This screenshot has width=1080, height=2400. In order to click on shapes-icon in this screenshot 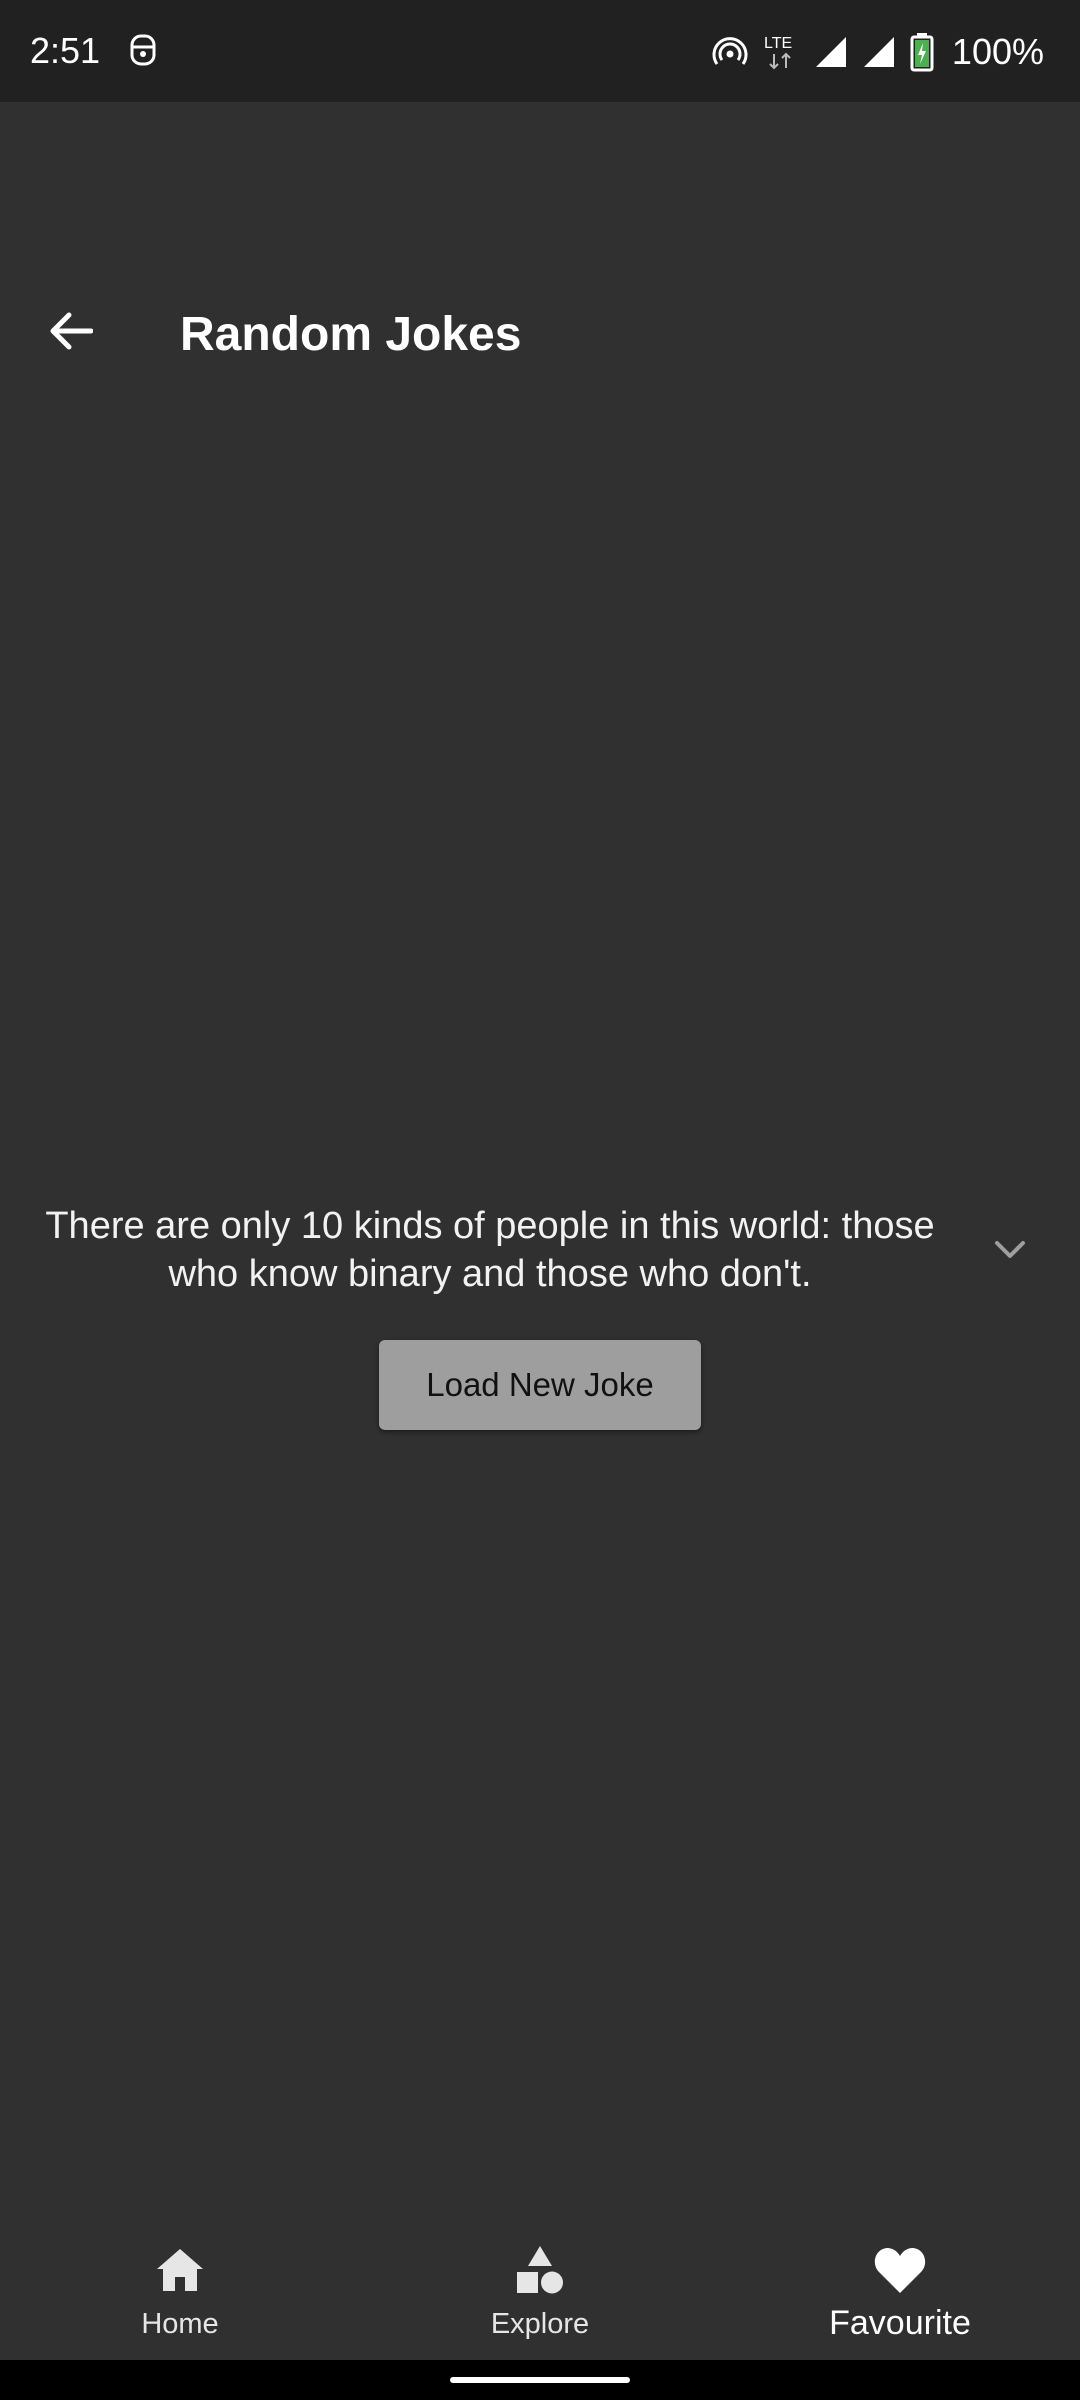, I will do `click(540, 2270)`.